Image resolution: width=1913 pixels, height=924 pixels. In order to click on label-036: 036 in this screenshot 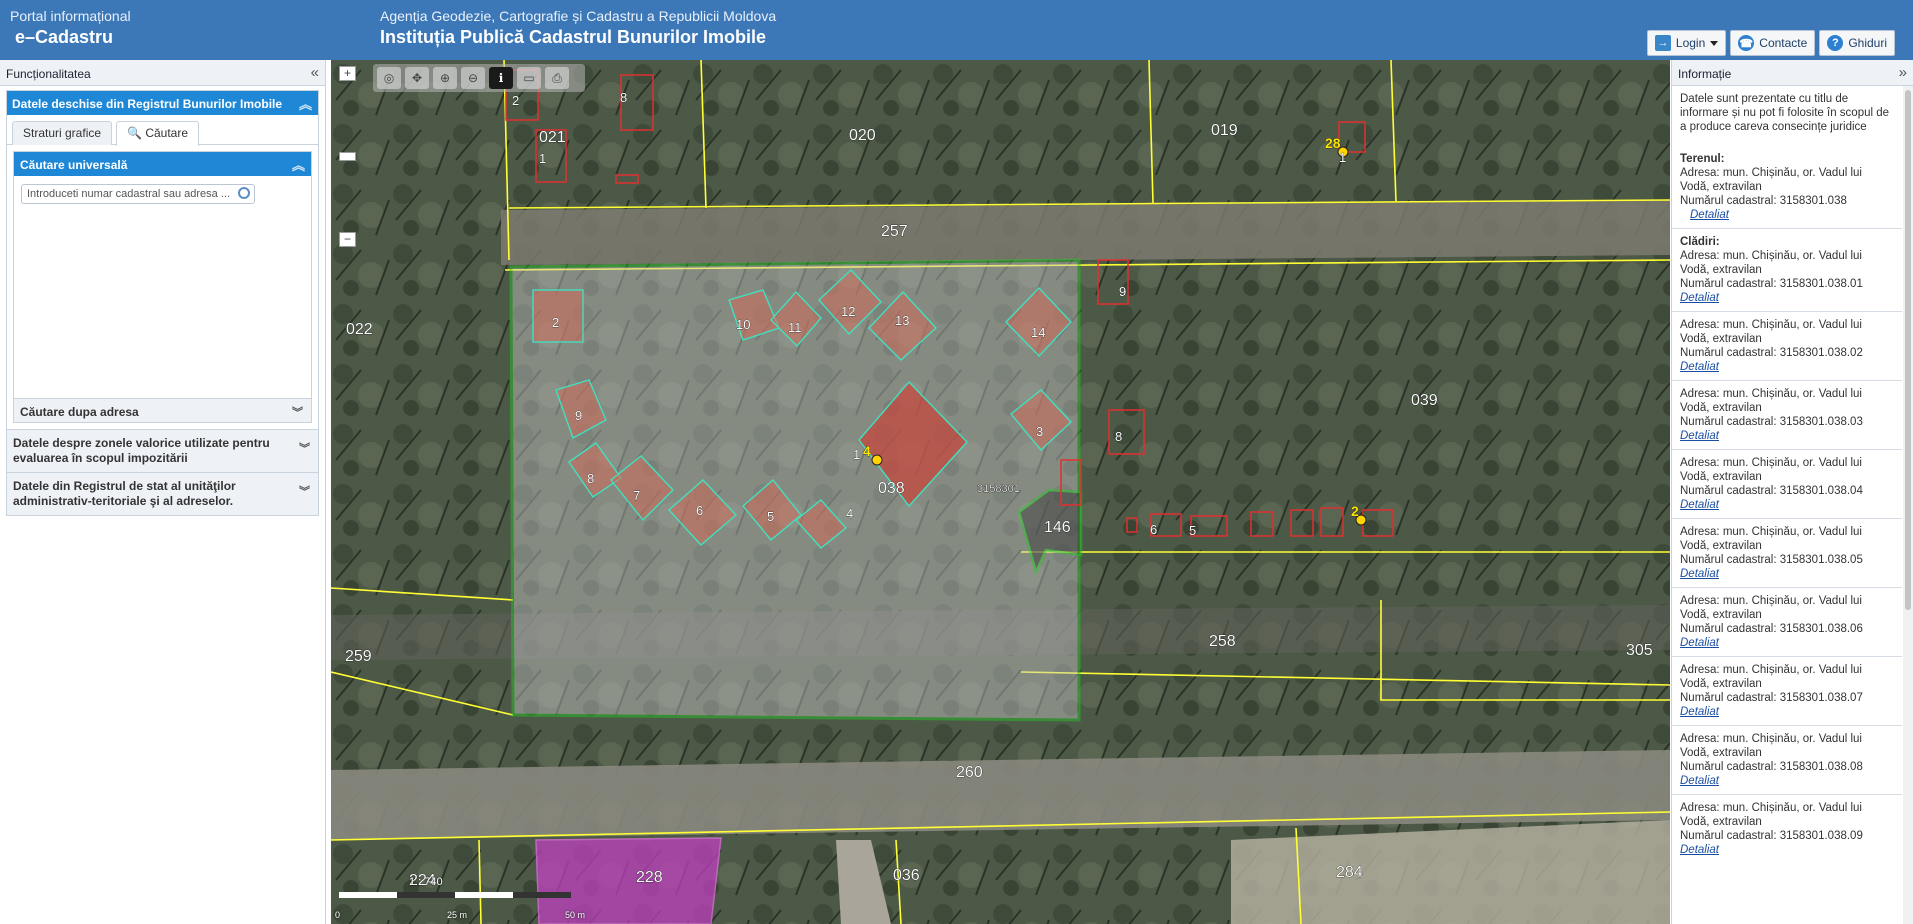, I will do `click(906, 875)`.